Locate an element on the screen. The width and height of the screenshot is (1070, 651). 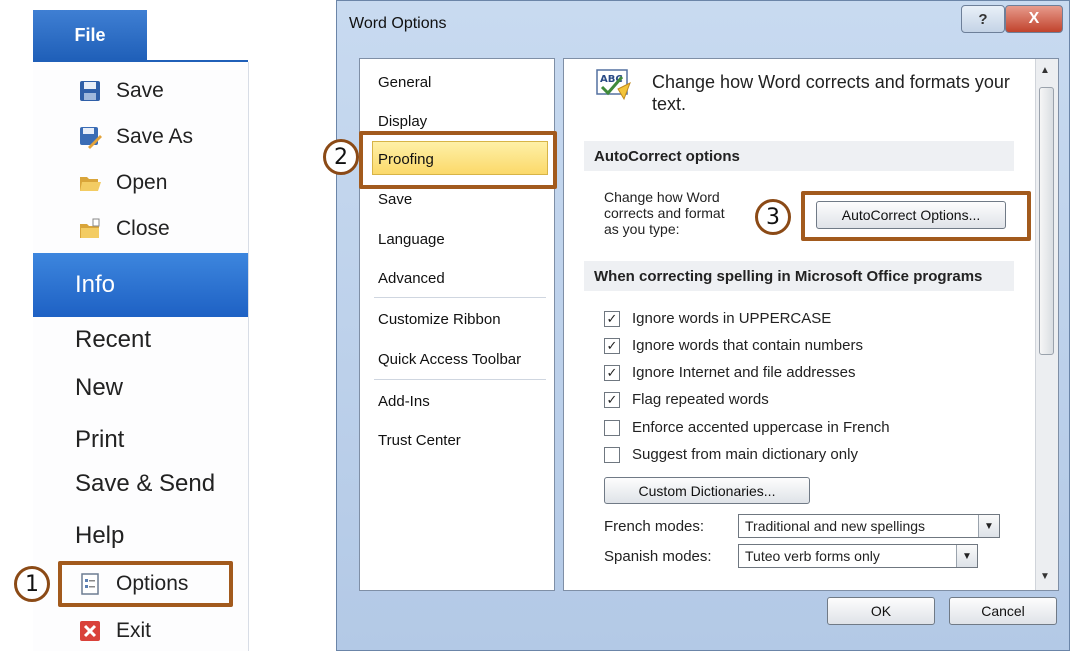
autocorrect-description-line: as you type: is located at coordinates (642, 229).